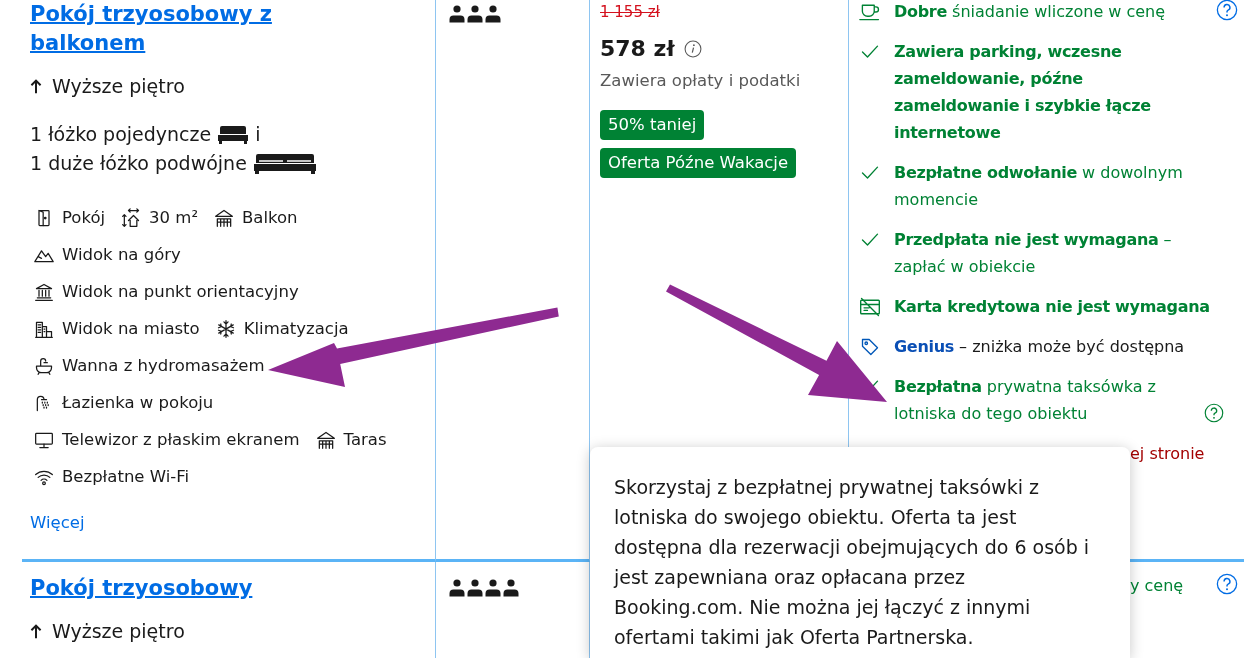 The width and height of the screenshot is (1244, 658). I want to click on facility-label: Wanna z hydromasażem, so click(163, 366).